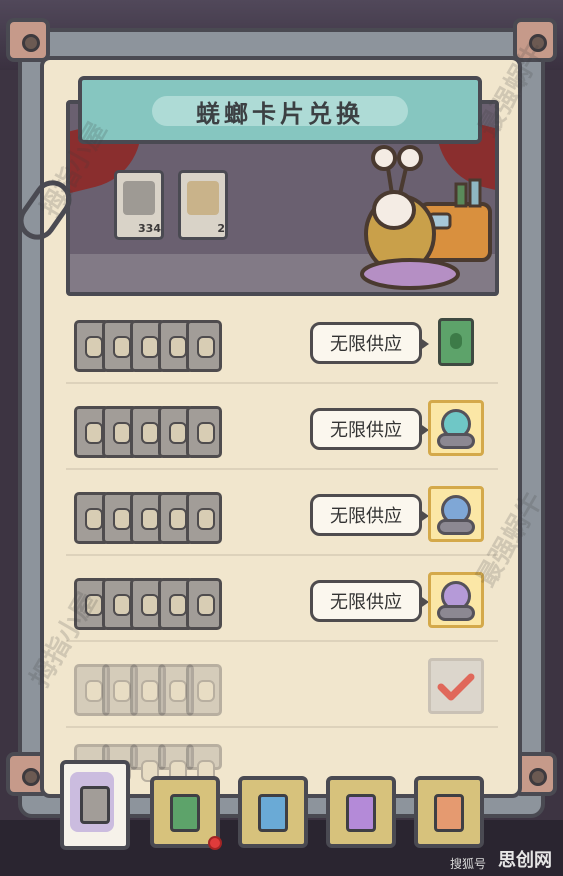  I want to click on title-banner: 蜣螂卡片兑换, so click(280, 110).